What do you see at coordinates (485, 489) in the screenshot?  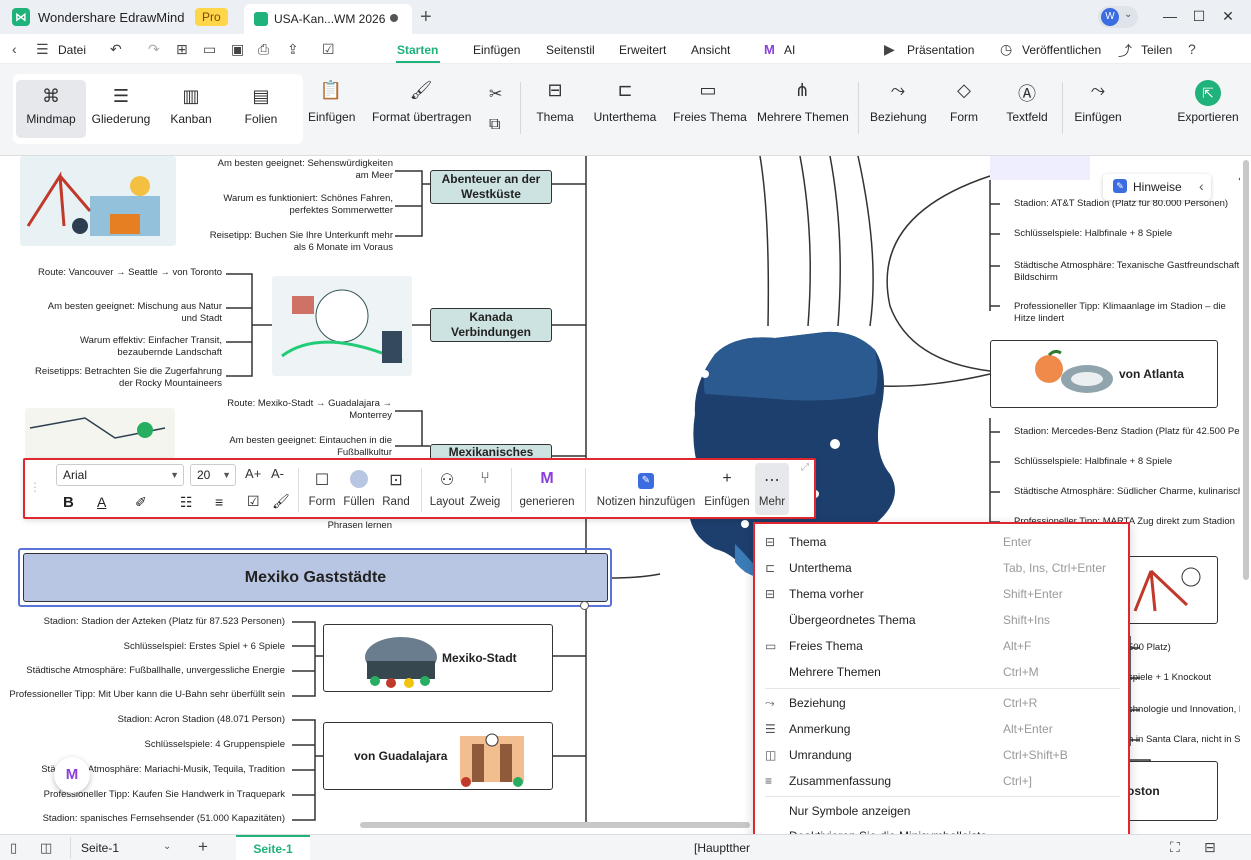 I see `branch-button: ⑂ Zweig` at bounding box center [485, 489].